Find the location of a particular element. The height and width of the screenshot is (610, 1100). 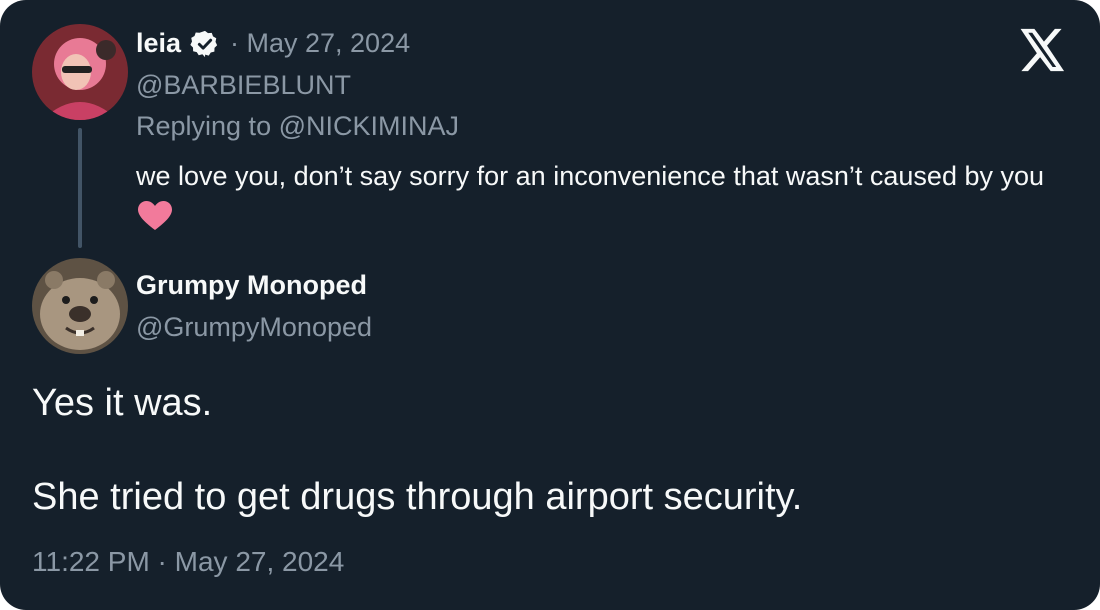

thread-connector-line is located at coordinates (80, 188).